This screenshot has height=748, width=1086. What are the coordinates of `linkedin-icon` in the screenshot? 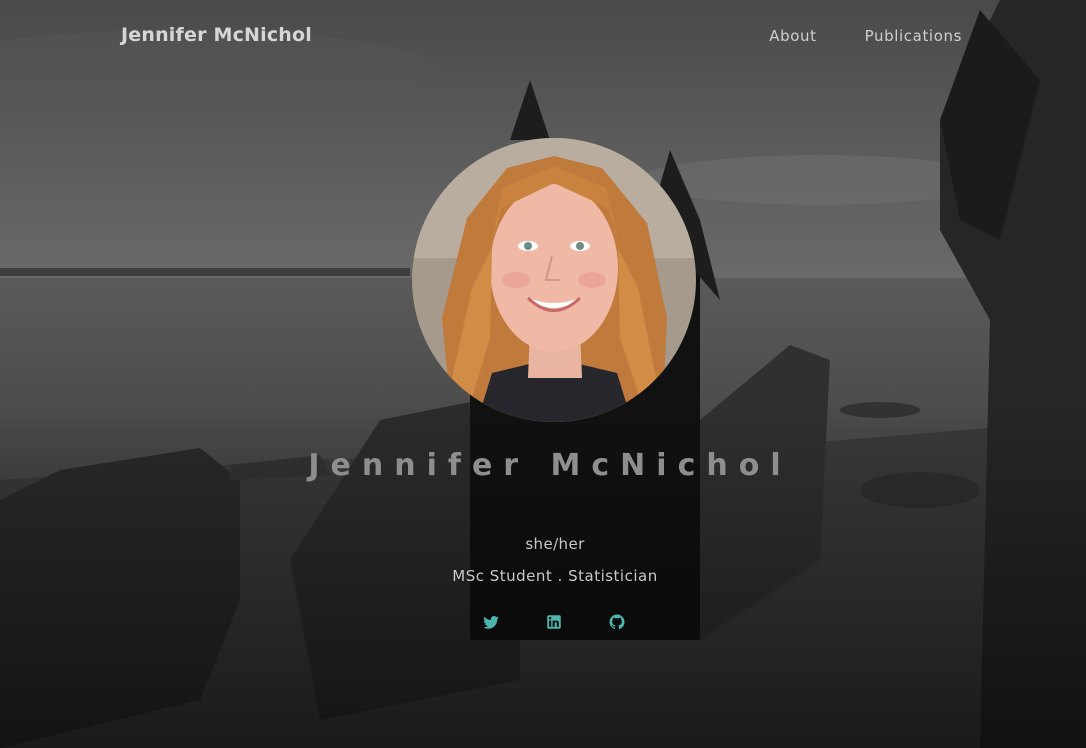 It's located at (554, 622).